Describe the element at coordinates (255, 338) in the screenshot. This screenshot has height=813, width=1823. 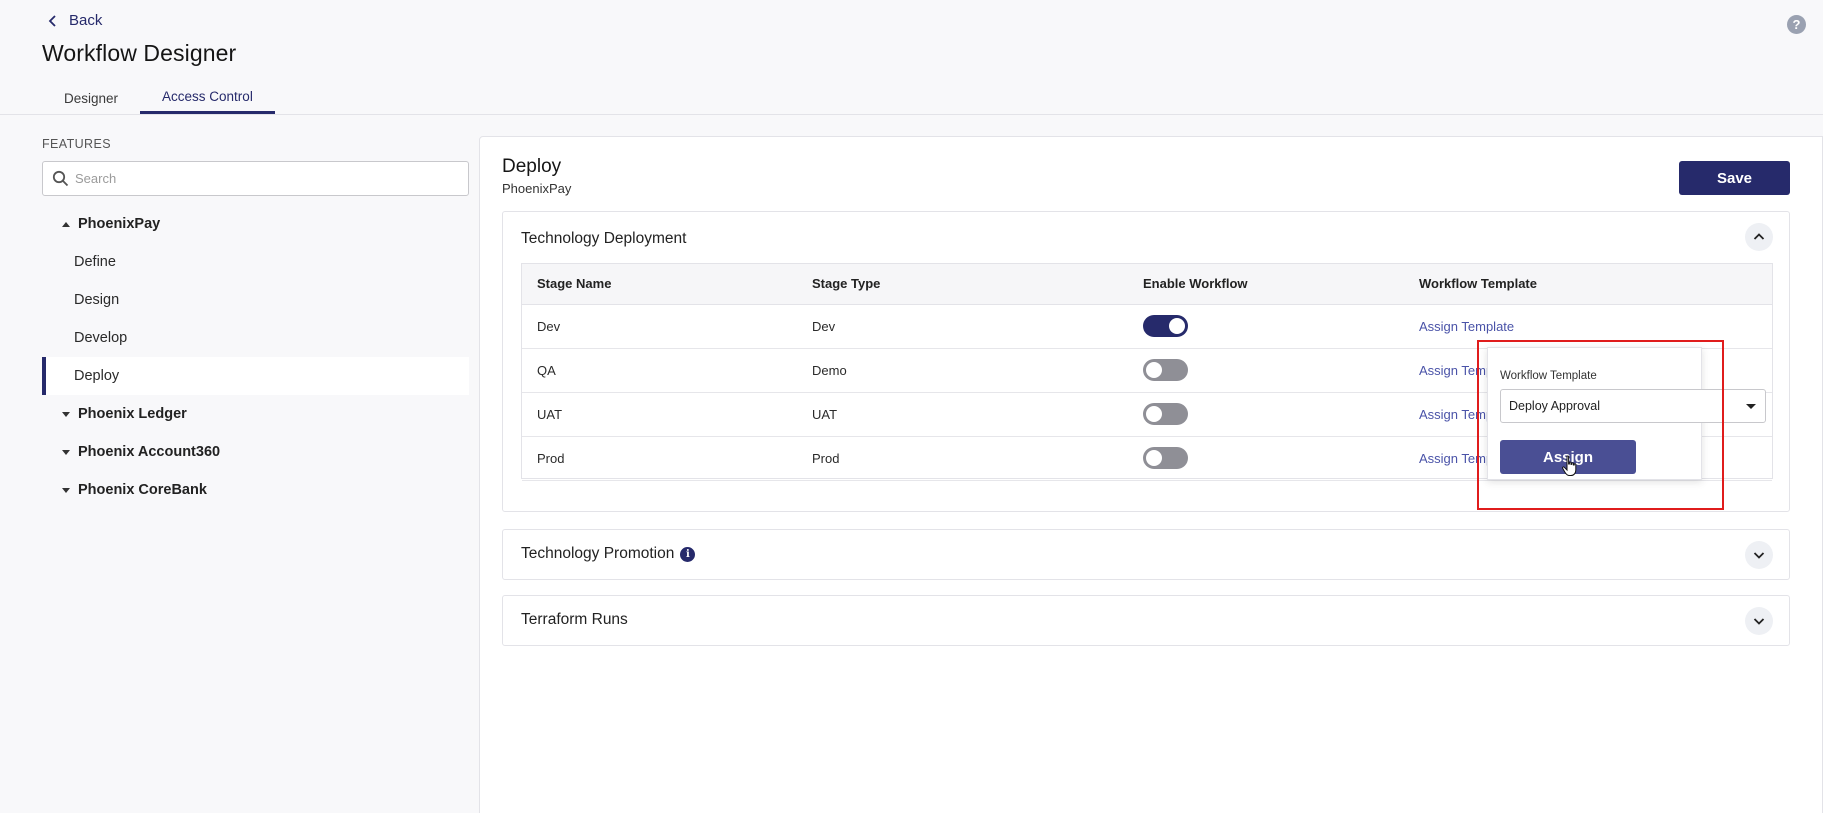
I see `tree-child-develop: Develop` at that location.